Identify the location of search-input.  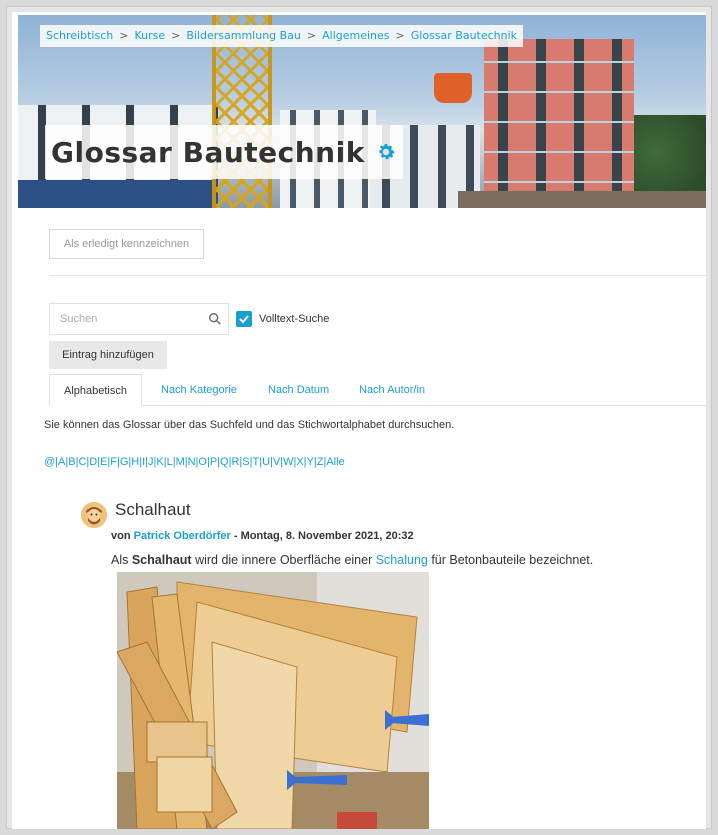
(125, 319).